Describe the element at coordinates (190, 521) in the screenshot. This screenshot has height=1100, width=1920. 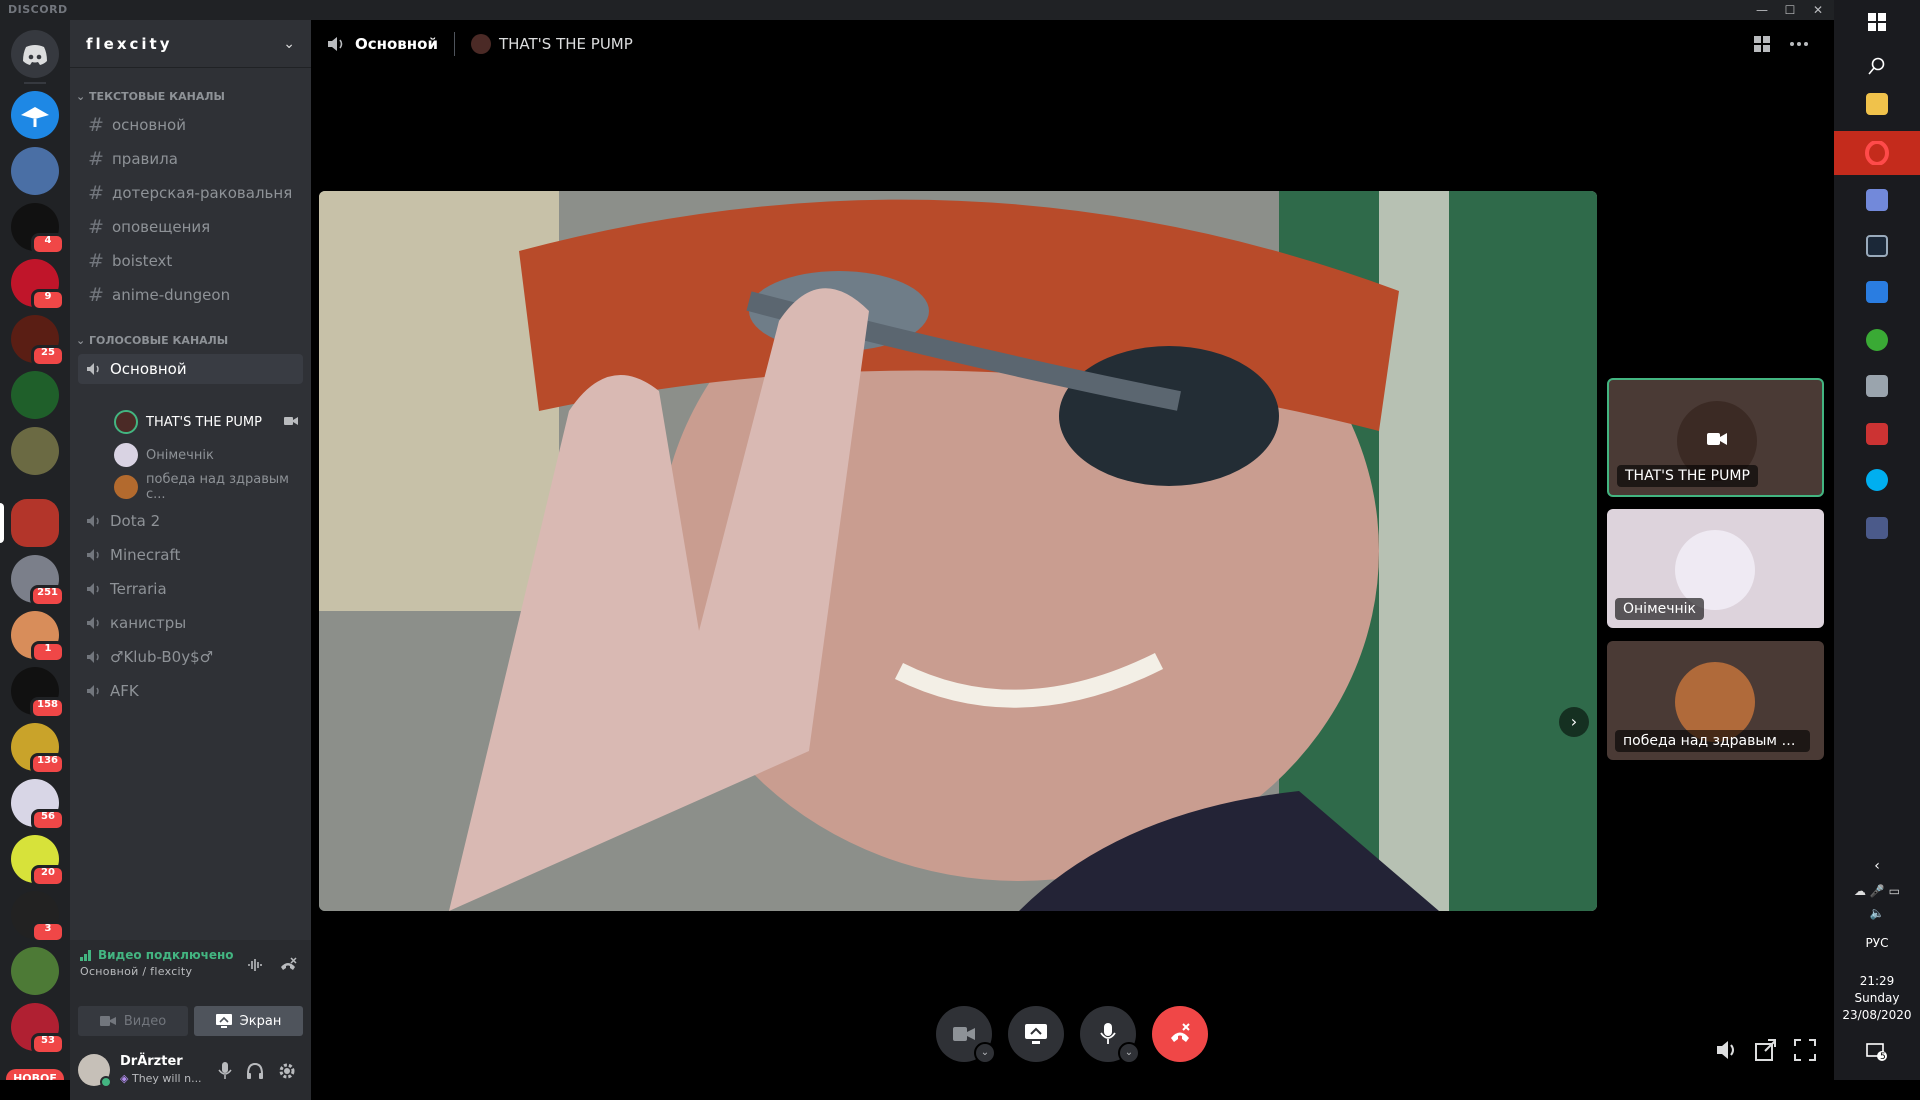
I see `voice-channel: Dota 2` at that location.